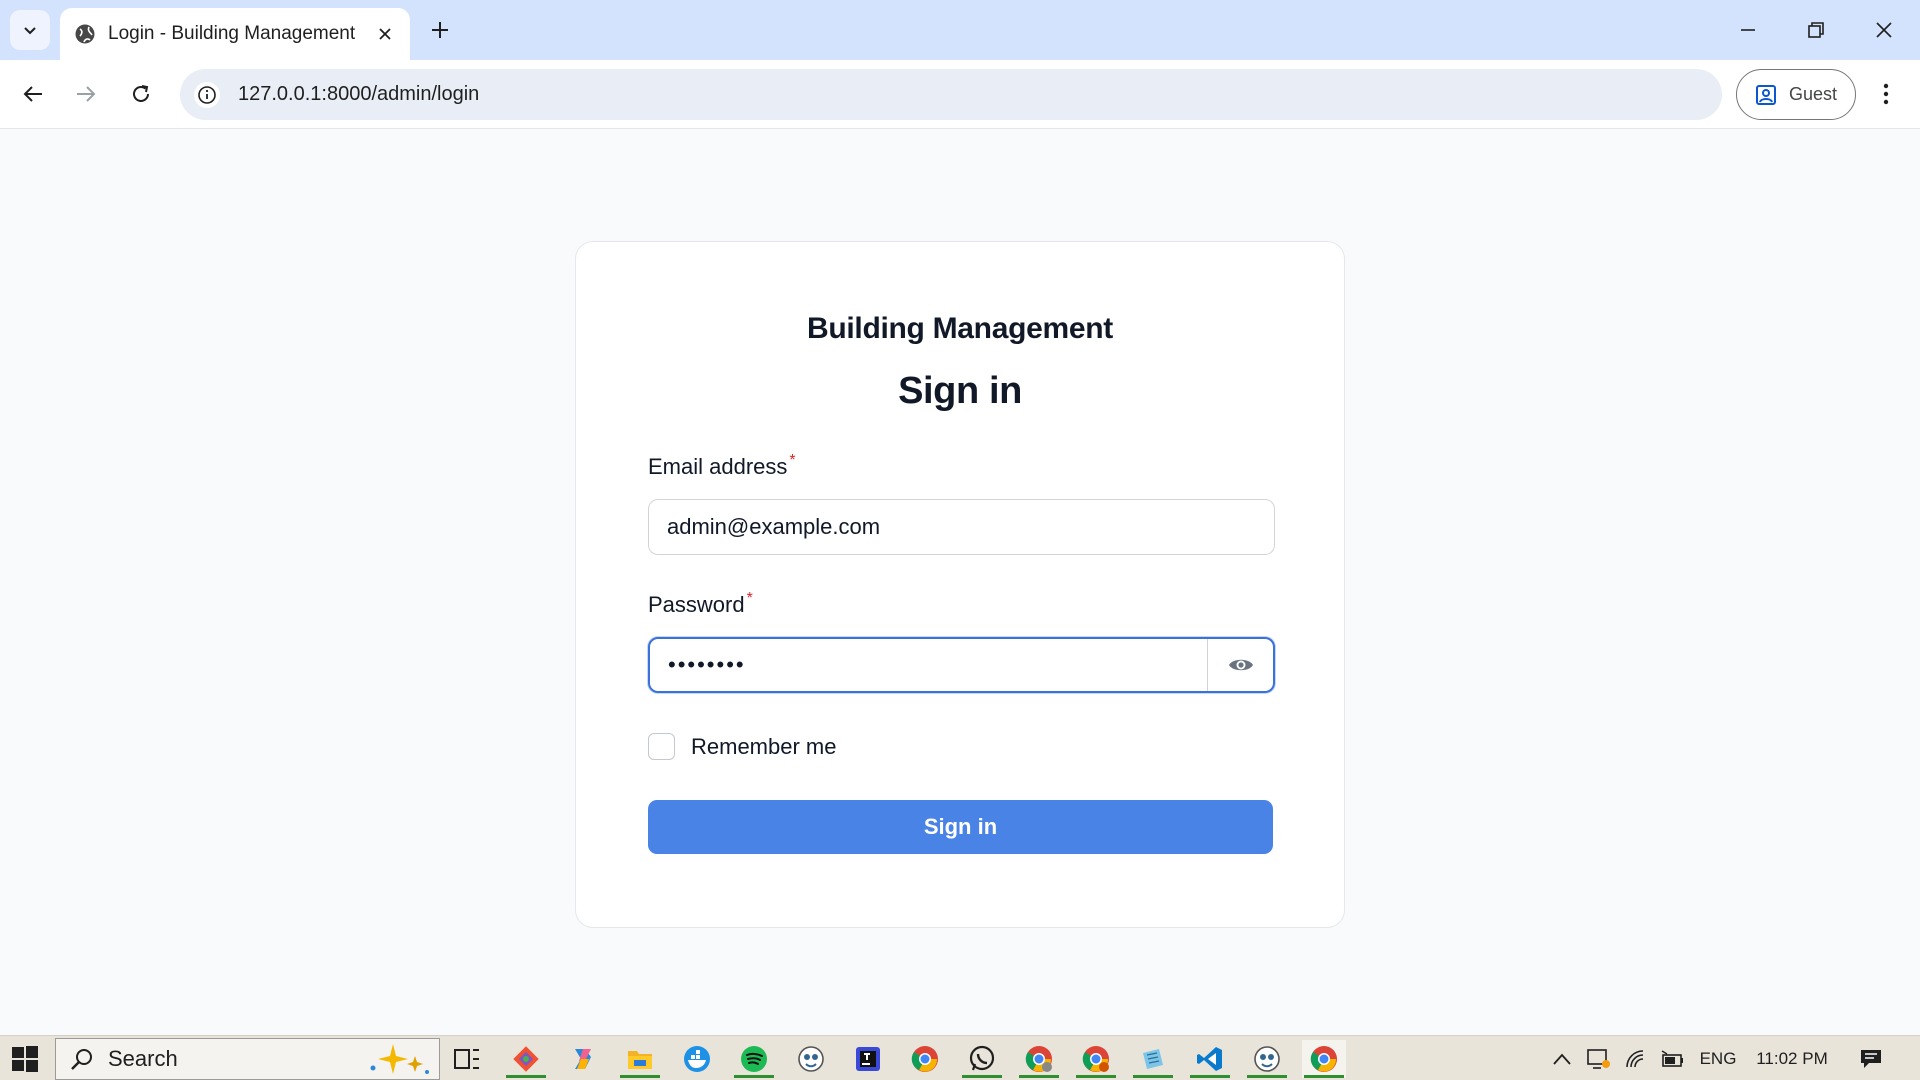 This screenshot has height=1080, width=1920. Describe the element at coordinates (951, 94) in the screenshot. I see `address-bar: 127.0.0.1:8000/admin/login` at that location.